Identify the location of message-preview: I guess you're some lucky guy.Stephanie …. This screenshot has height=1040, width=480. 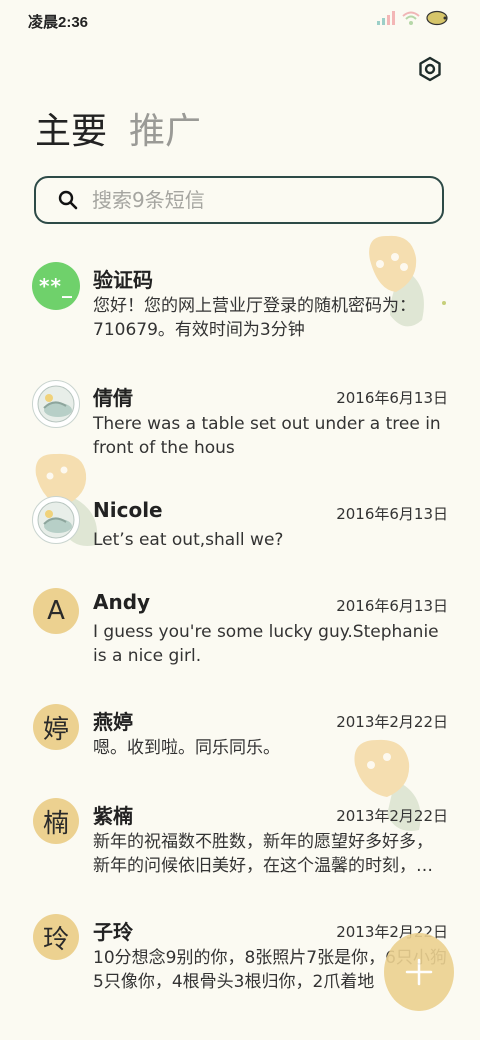
(266, 644).